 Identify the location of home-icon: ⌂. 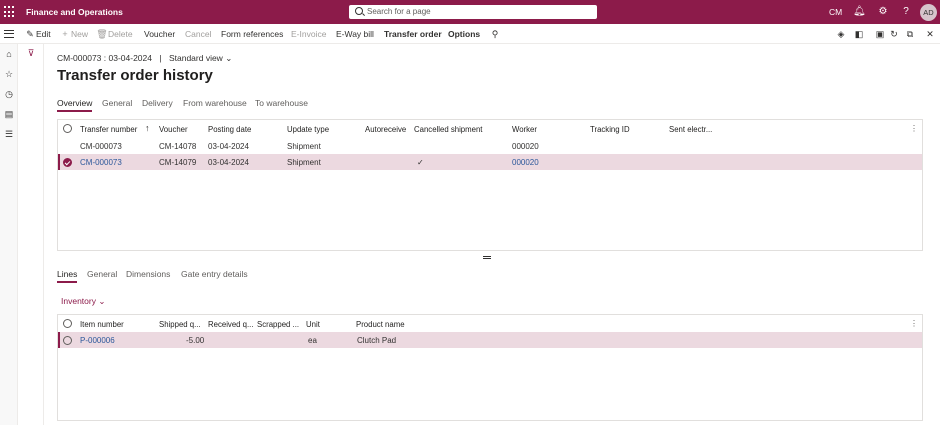
(9, 54).